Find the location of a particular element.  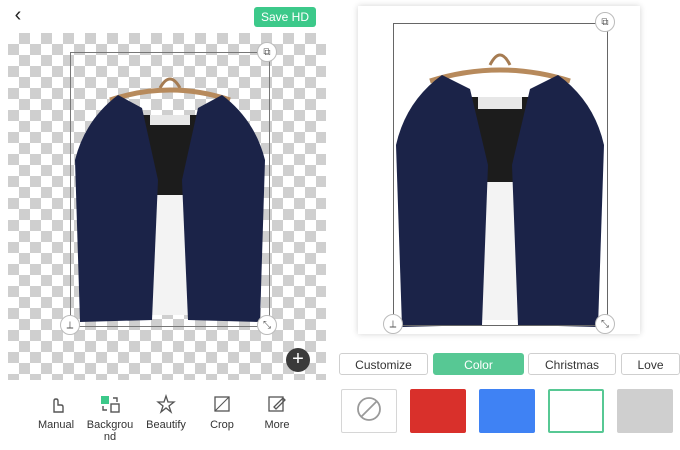

tool-label: Backgrou nd is located at coordinates (110, 431).